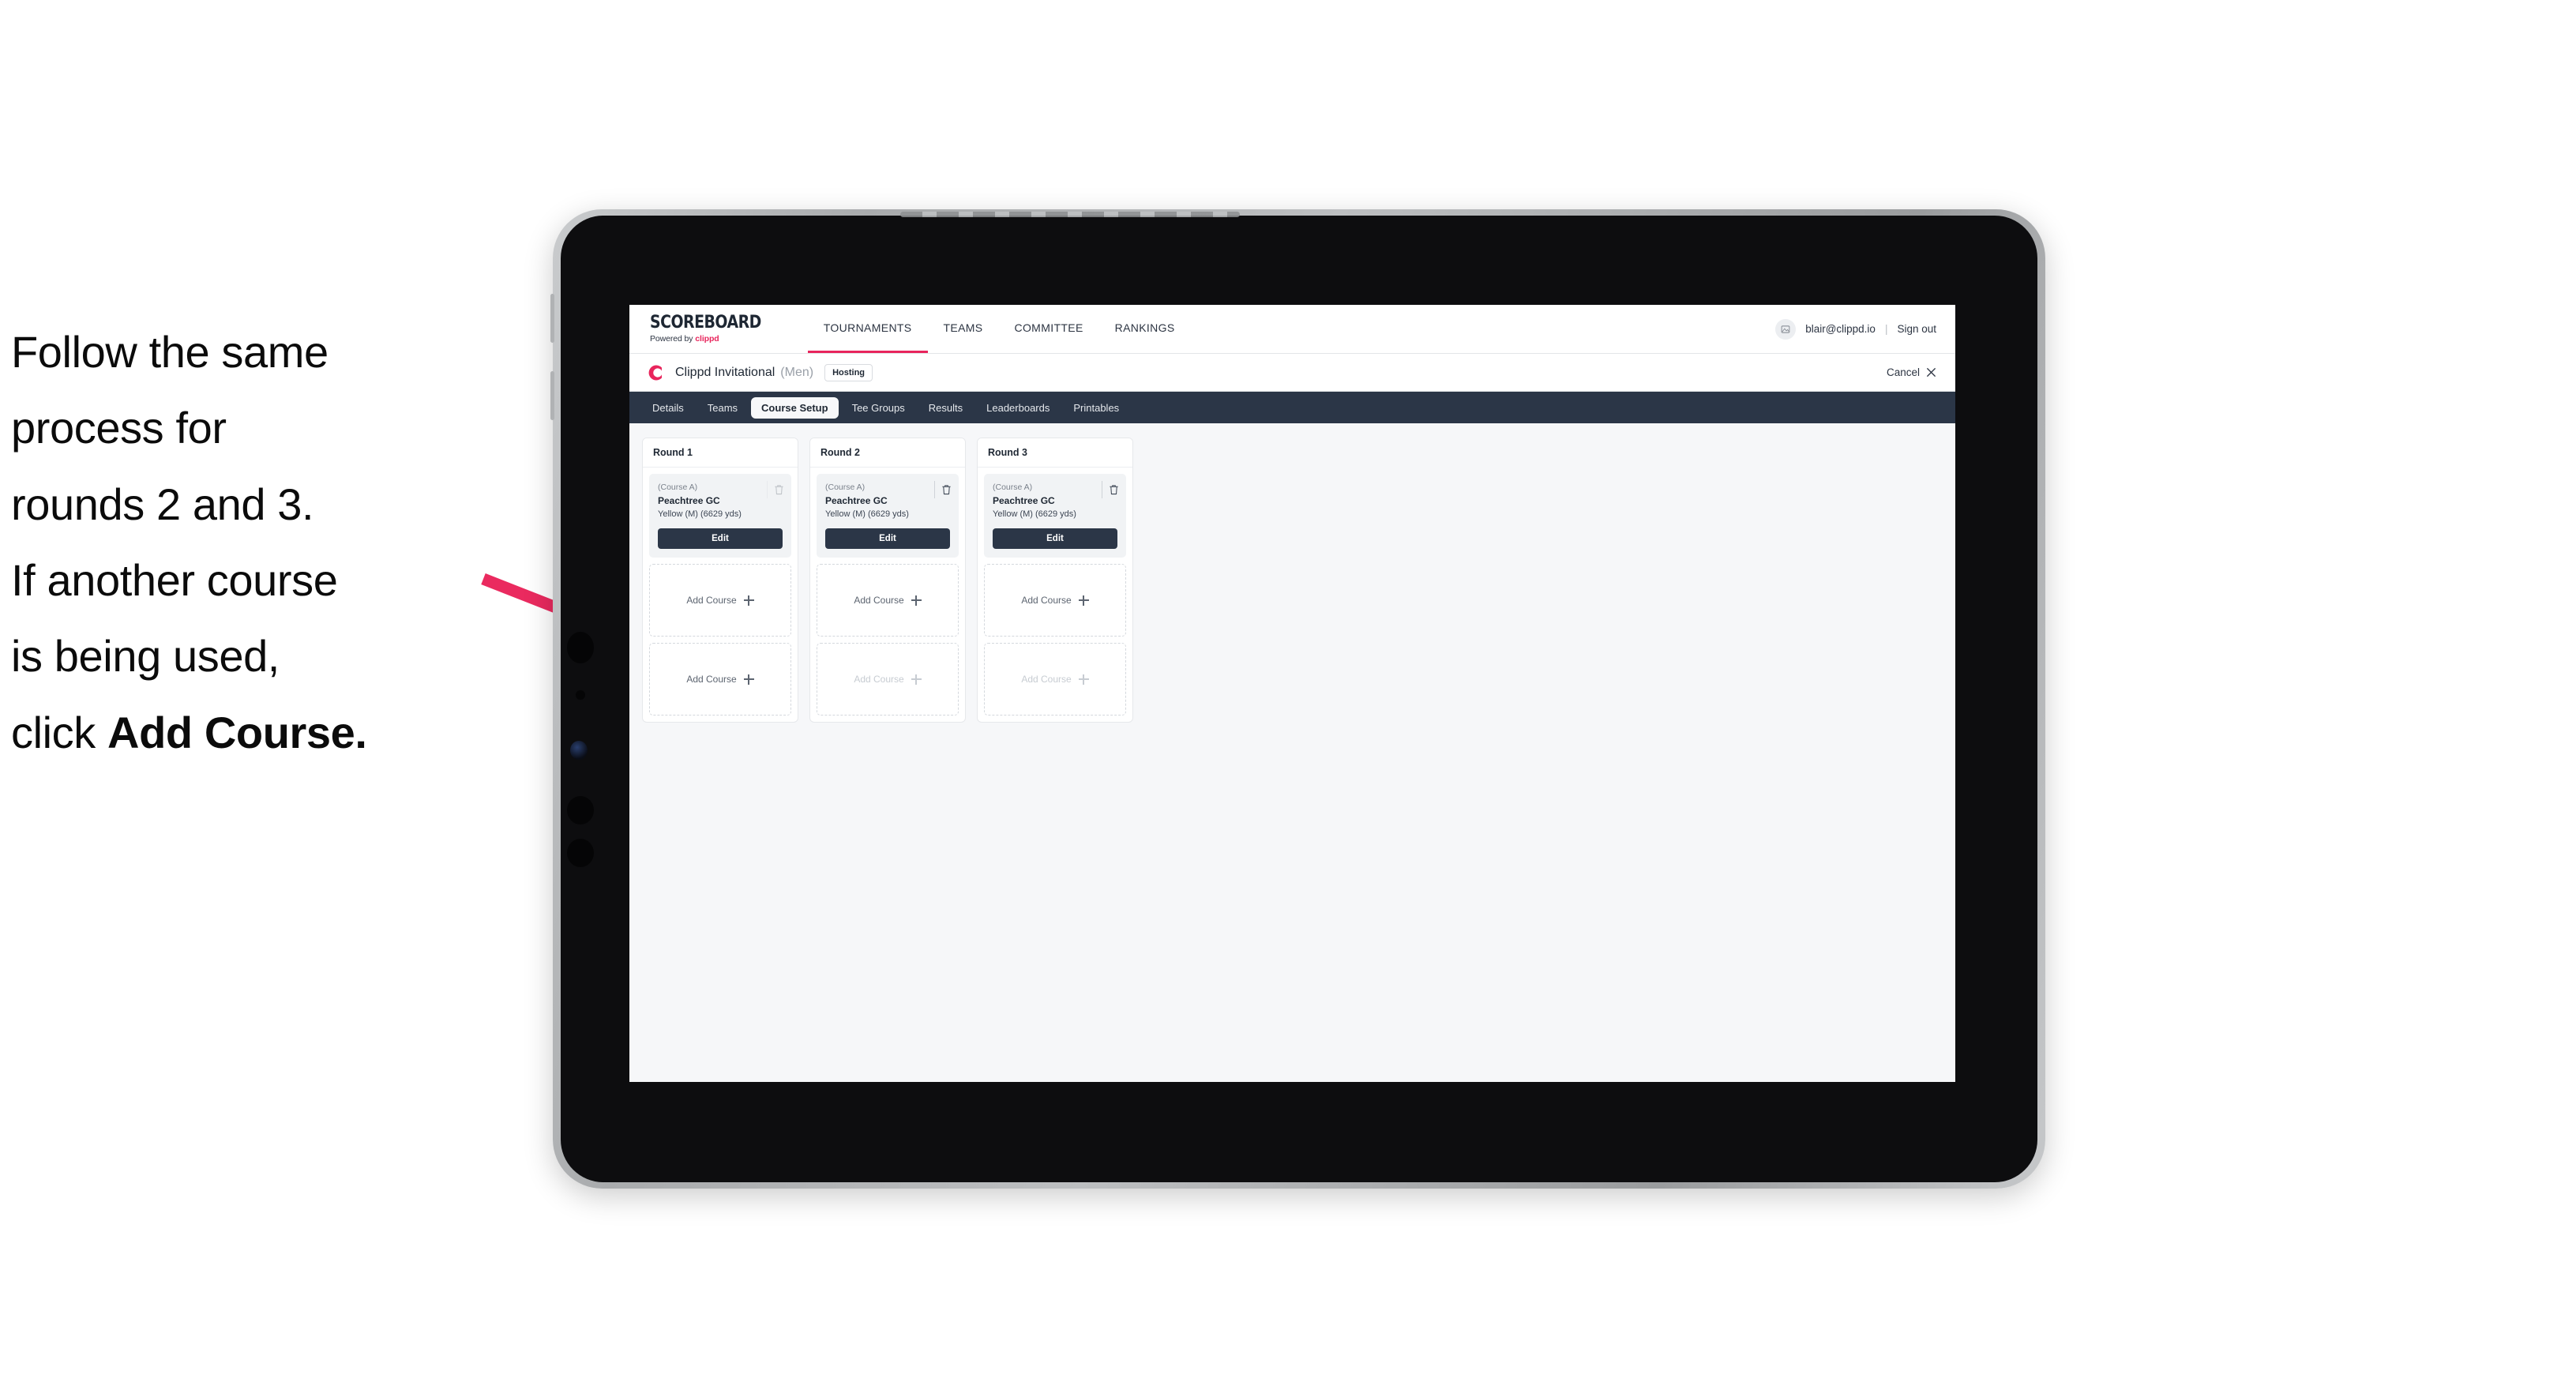 Image resolution: width=2576 pixels, height=1386 pixels. I want to click on tablet-microphone-icon, so click(580, 695).